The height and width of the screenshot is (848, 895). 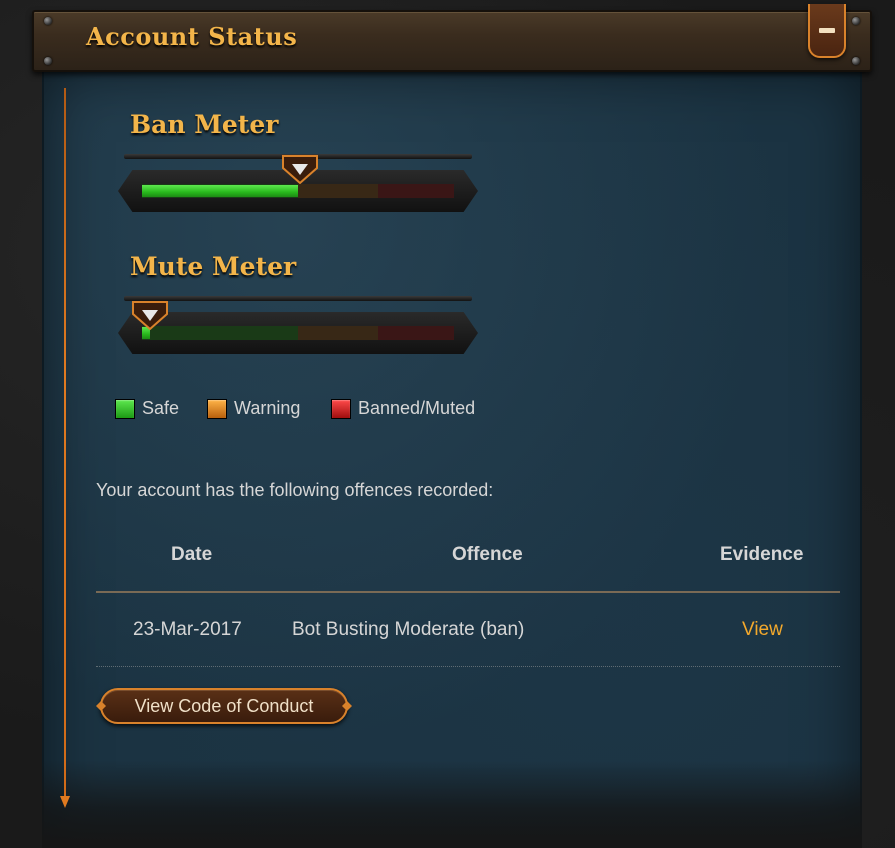 What do you see at coordinates (204, 124) in the screenshot?
I see `ban-meter-title: Ban Meter` at bounding box center [204, 124].